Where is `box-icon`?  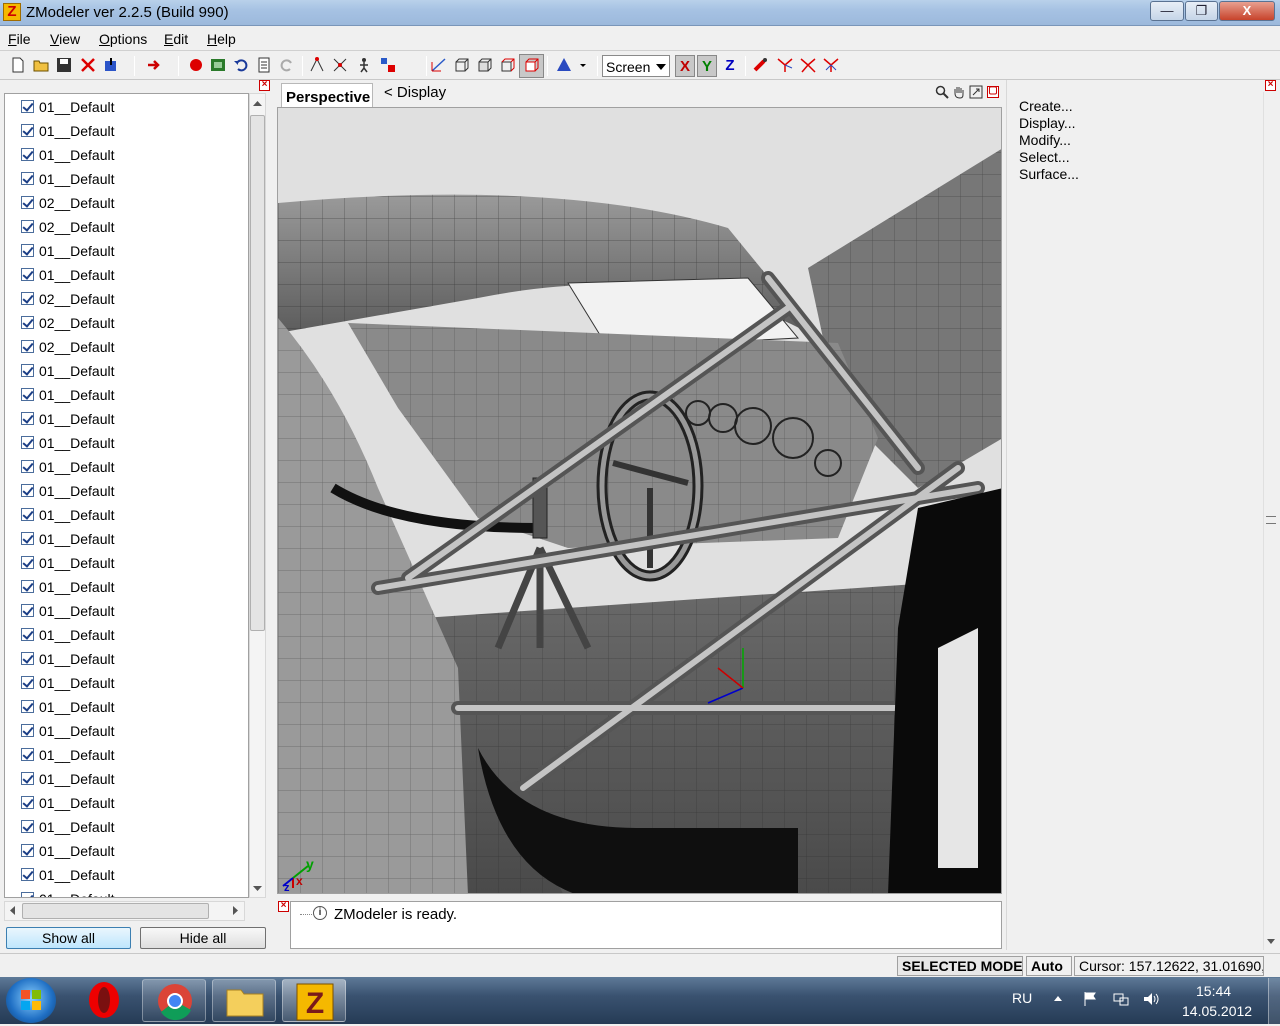 box-icon is located at coordinates (462, 65).